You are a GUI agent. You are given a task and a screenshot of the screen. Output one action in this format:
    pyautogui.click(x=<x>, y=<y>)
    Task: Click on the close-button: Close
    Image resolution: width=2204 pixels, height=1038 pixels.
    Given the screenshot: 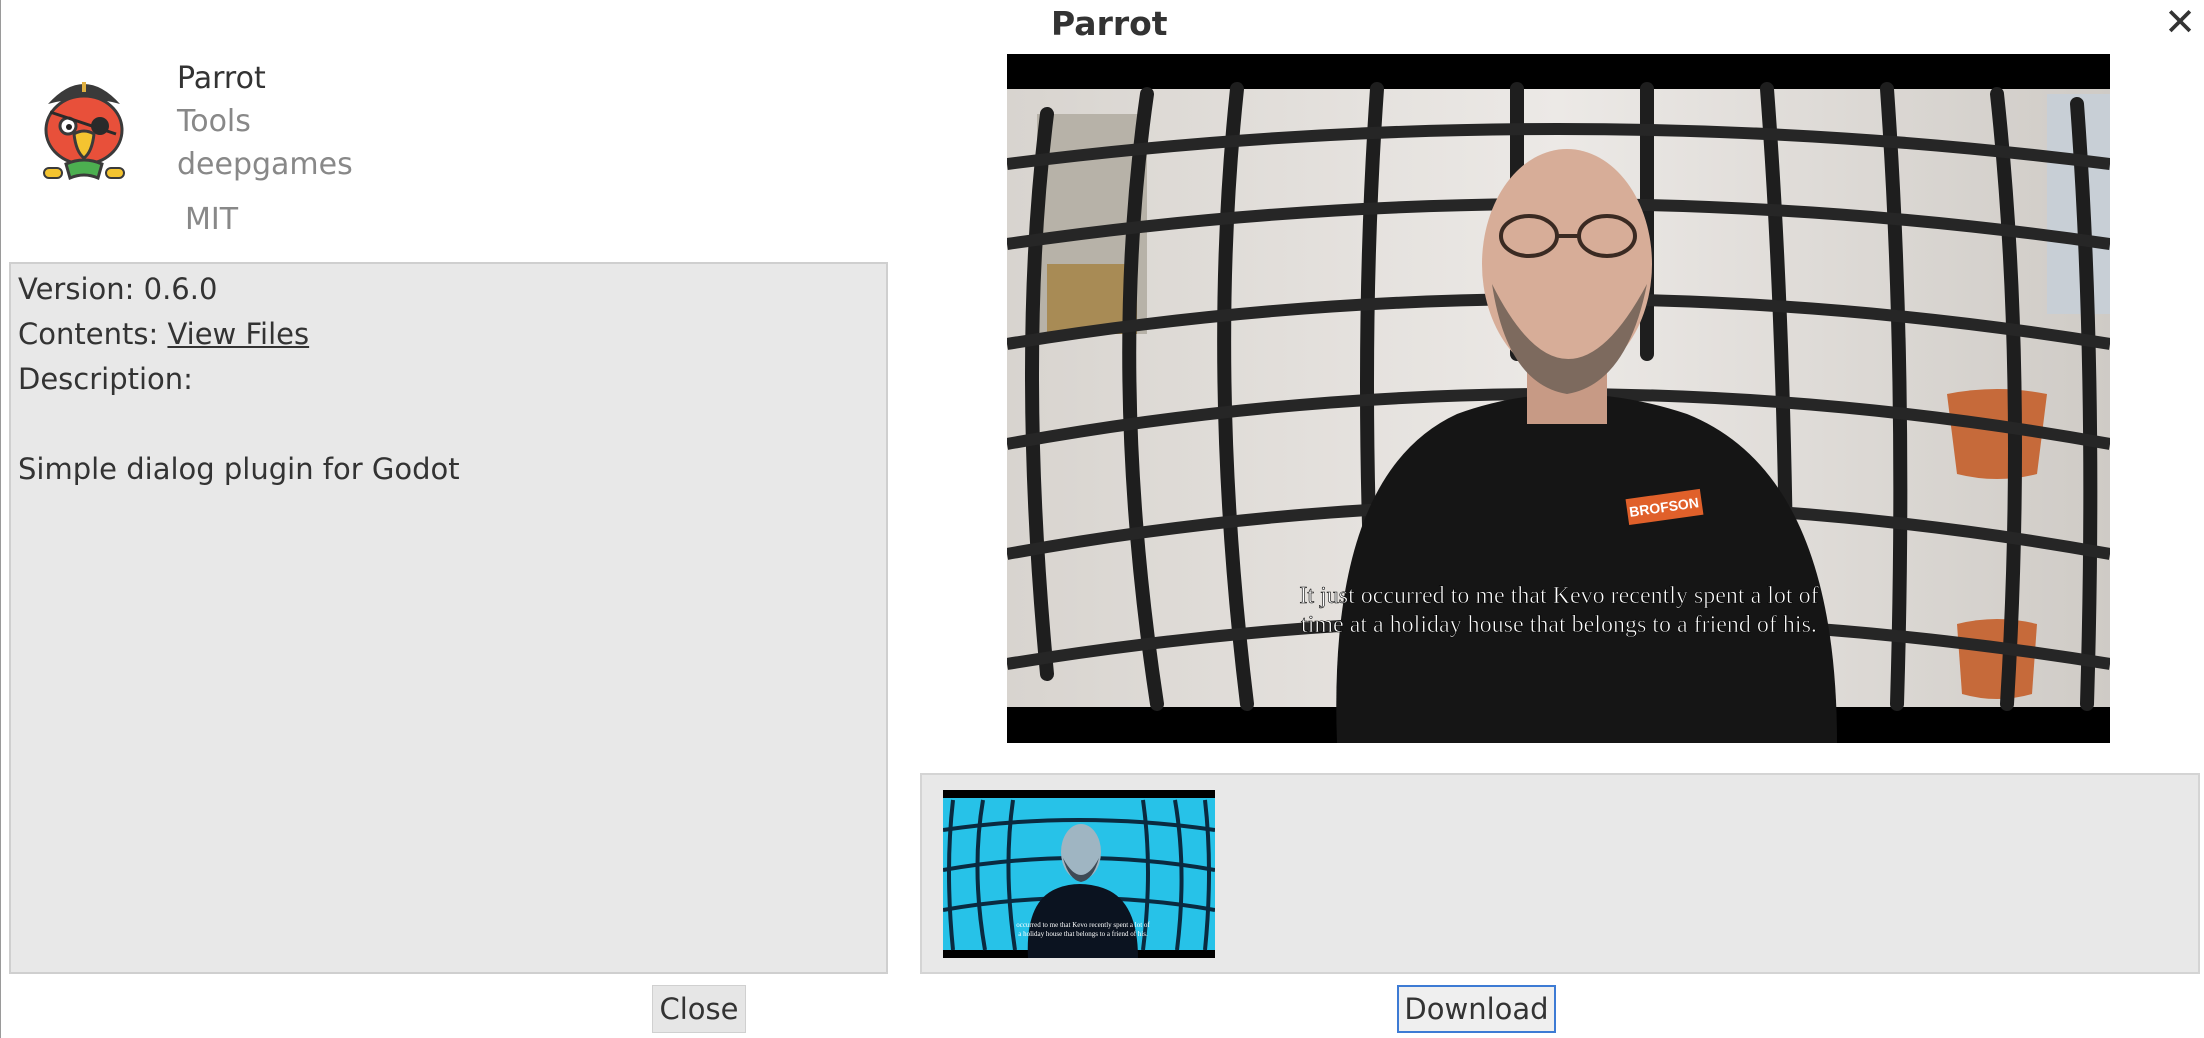 What is the action you would take?
    pyautogui.click(x=699, y=1009)
    